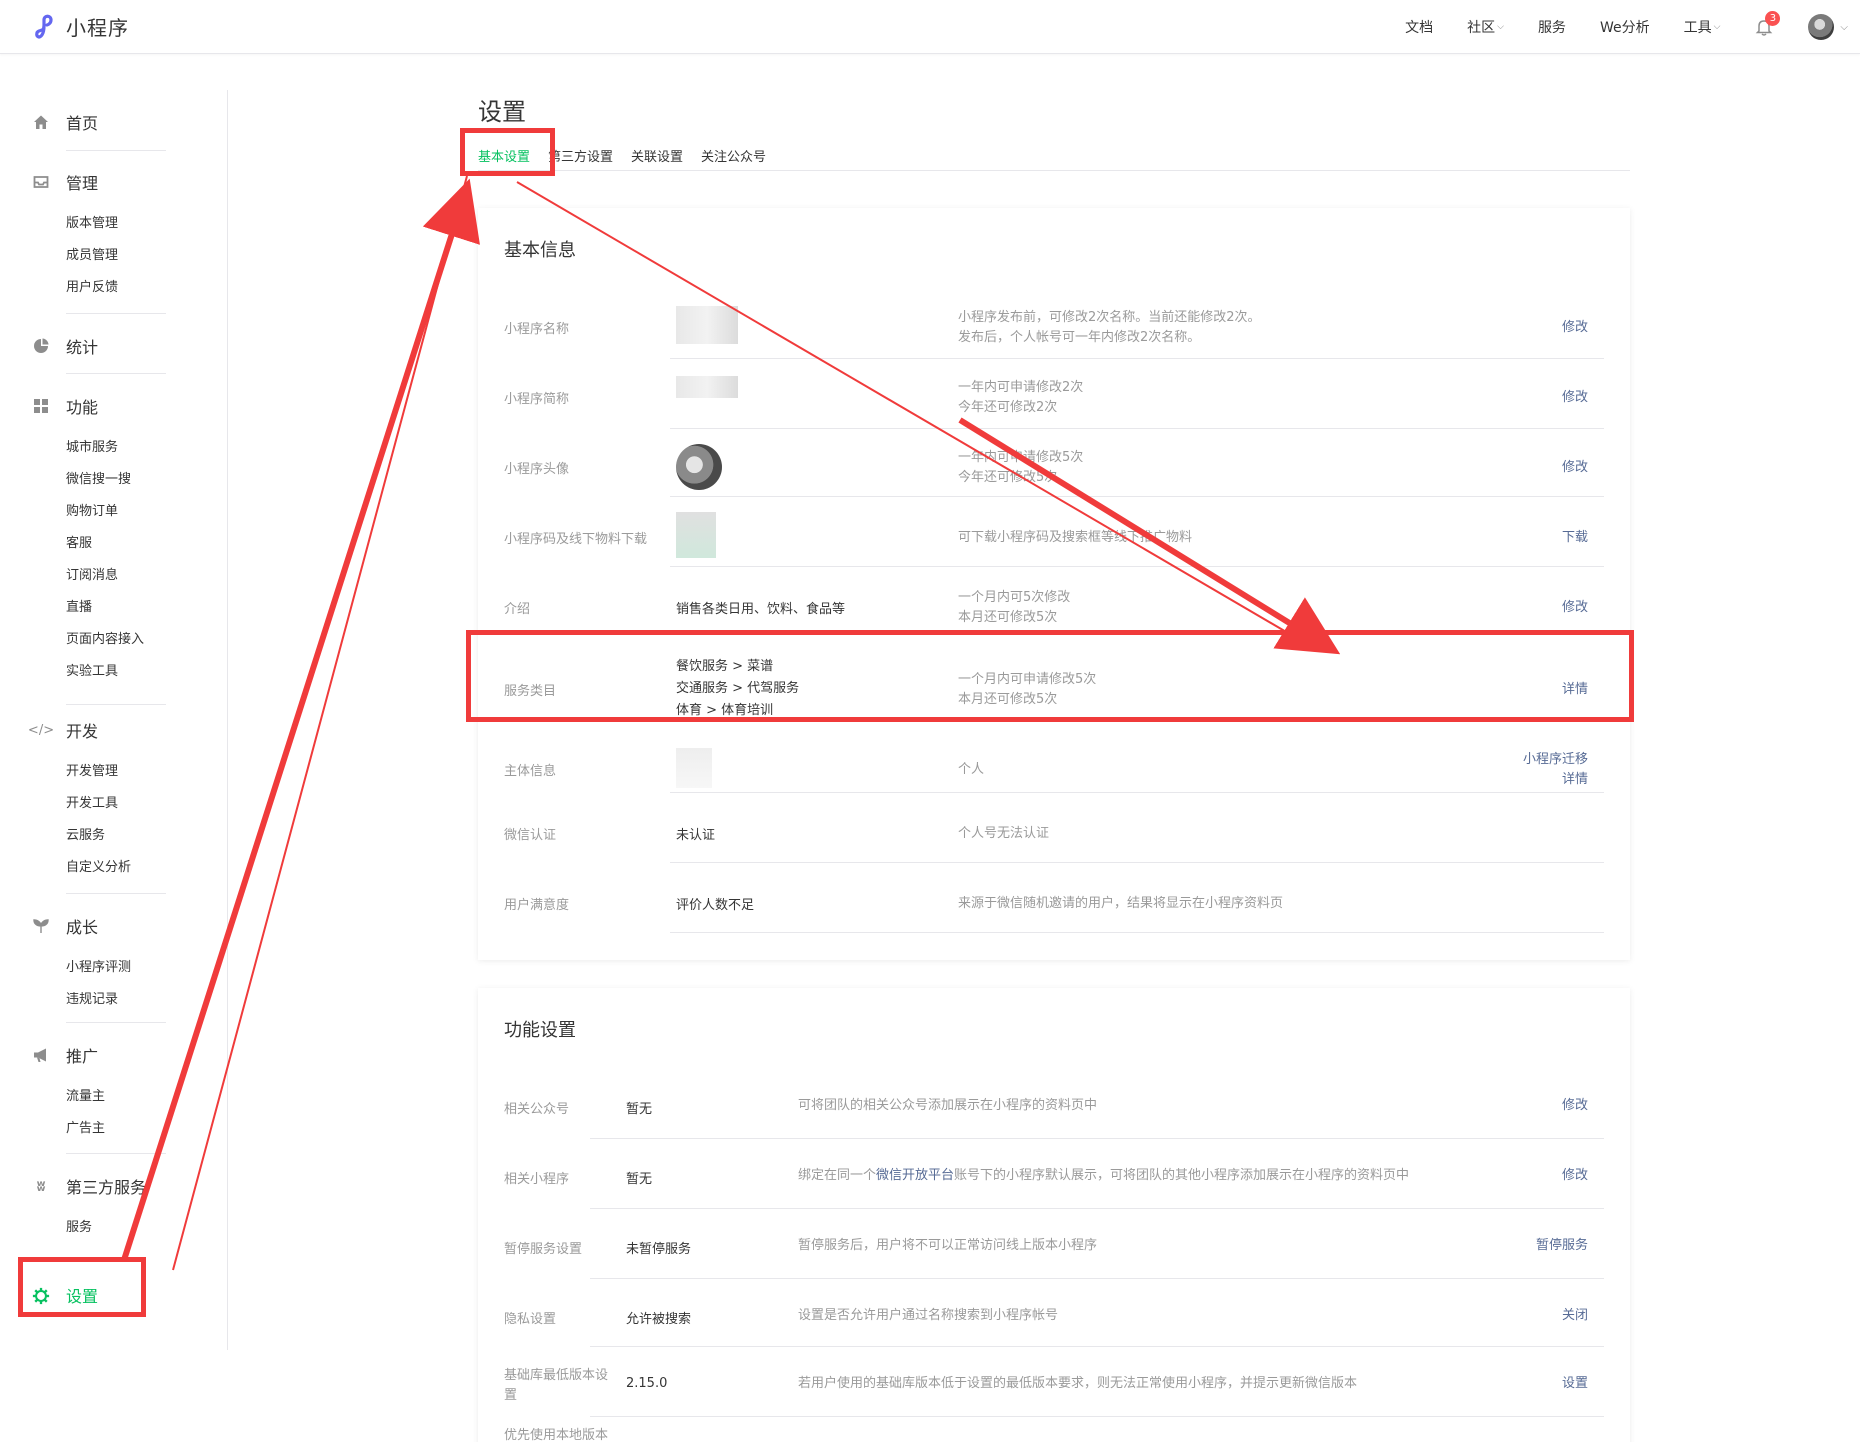 The image size is (1860, 1442). Describe the element at coordinates (1821, 27) in the screenshot. I see `user-avatar` at that location.